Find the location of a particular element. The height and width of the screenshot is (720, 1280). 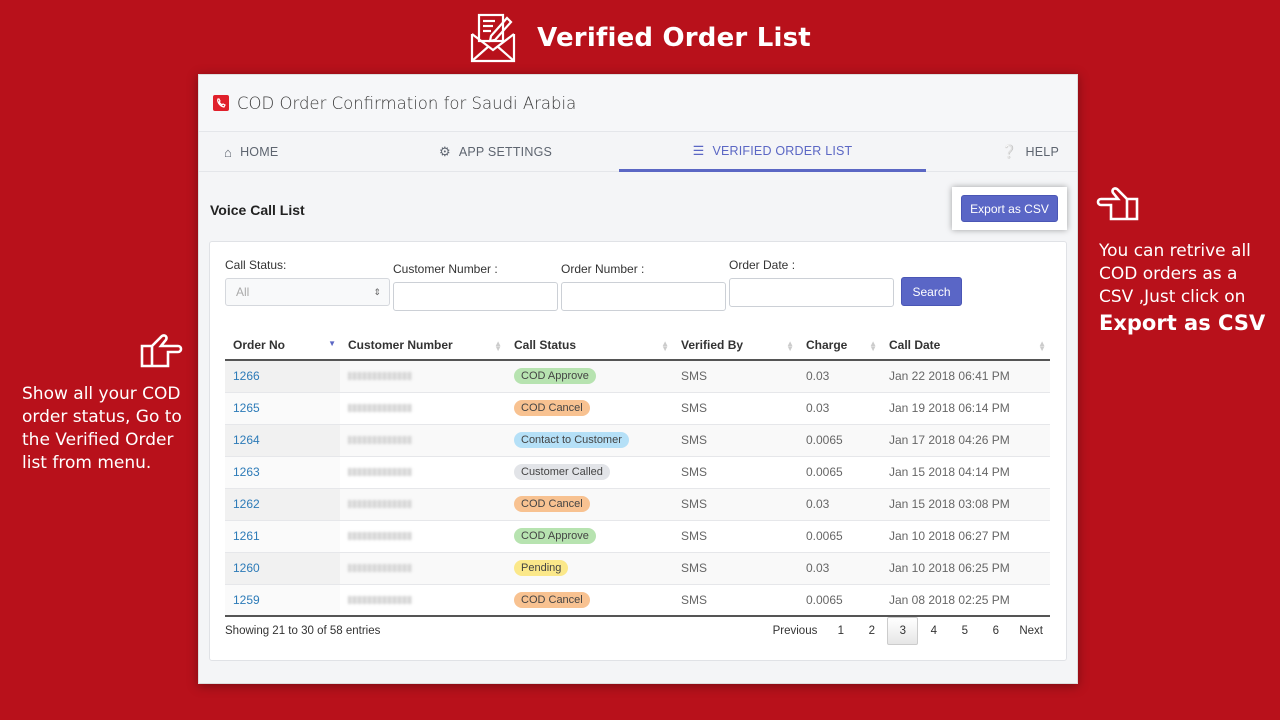

entries-info: Showing 21 to 30 of 58 entries is located at coordinates (303, 631).